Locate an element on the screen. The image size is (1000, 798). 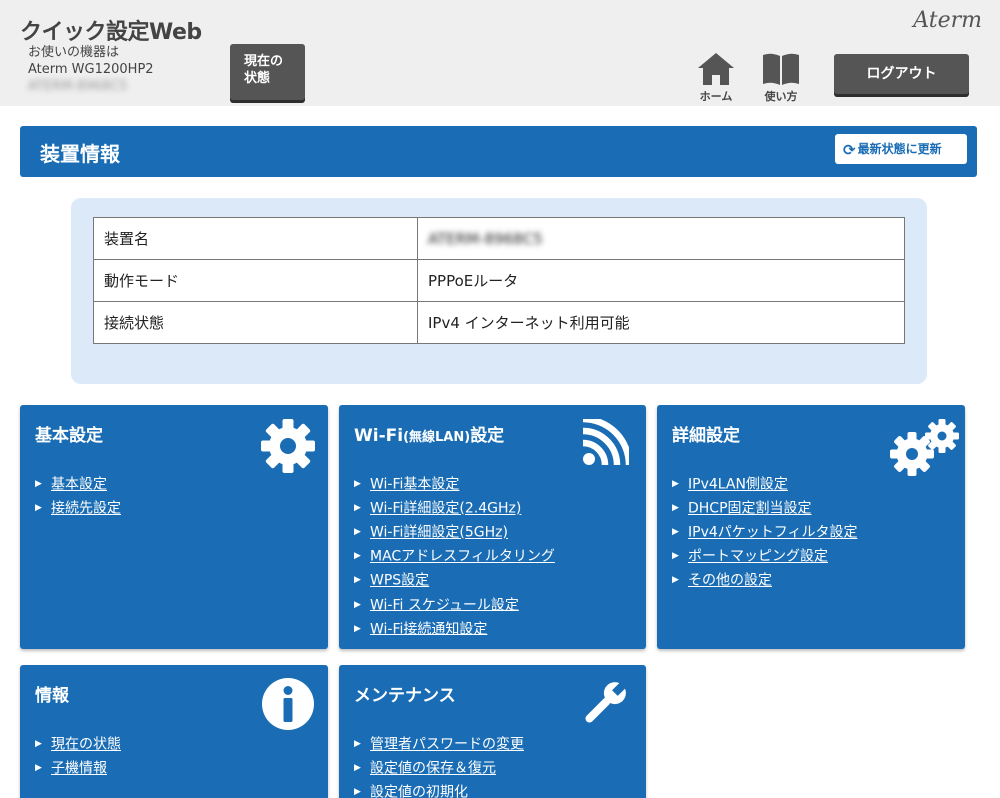
link-backup-restore: 設定値の保存＆復元 is located at coordinates (433, 769).